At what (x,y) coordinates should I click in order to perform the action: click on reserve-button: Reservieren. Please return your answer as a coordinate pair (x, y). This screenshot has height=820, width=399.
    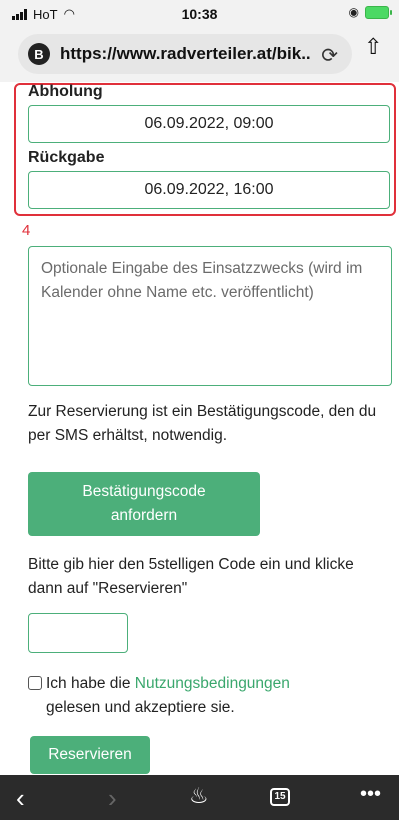
    Looking at the image, I should click on (90, 755).